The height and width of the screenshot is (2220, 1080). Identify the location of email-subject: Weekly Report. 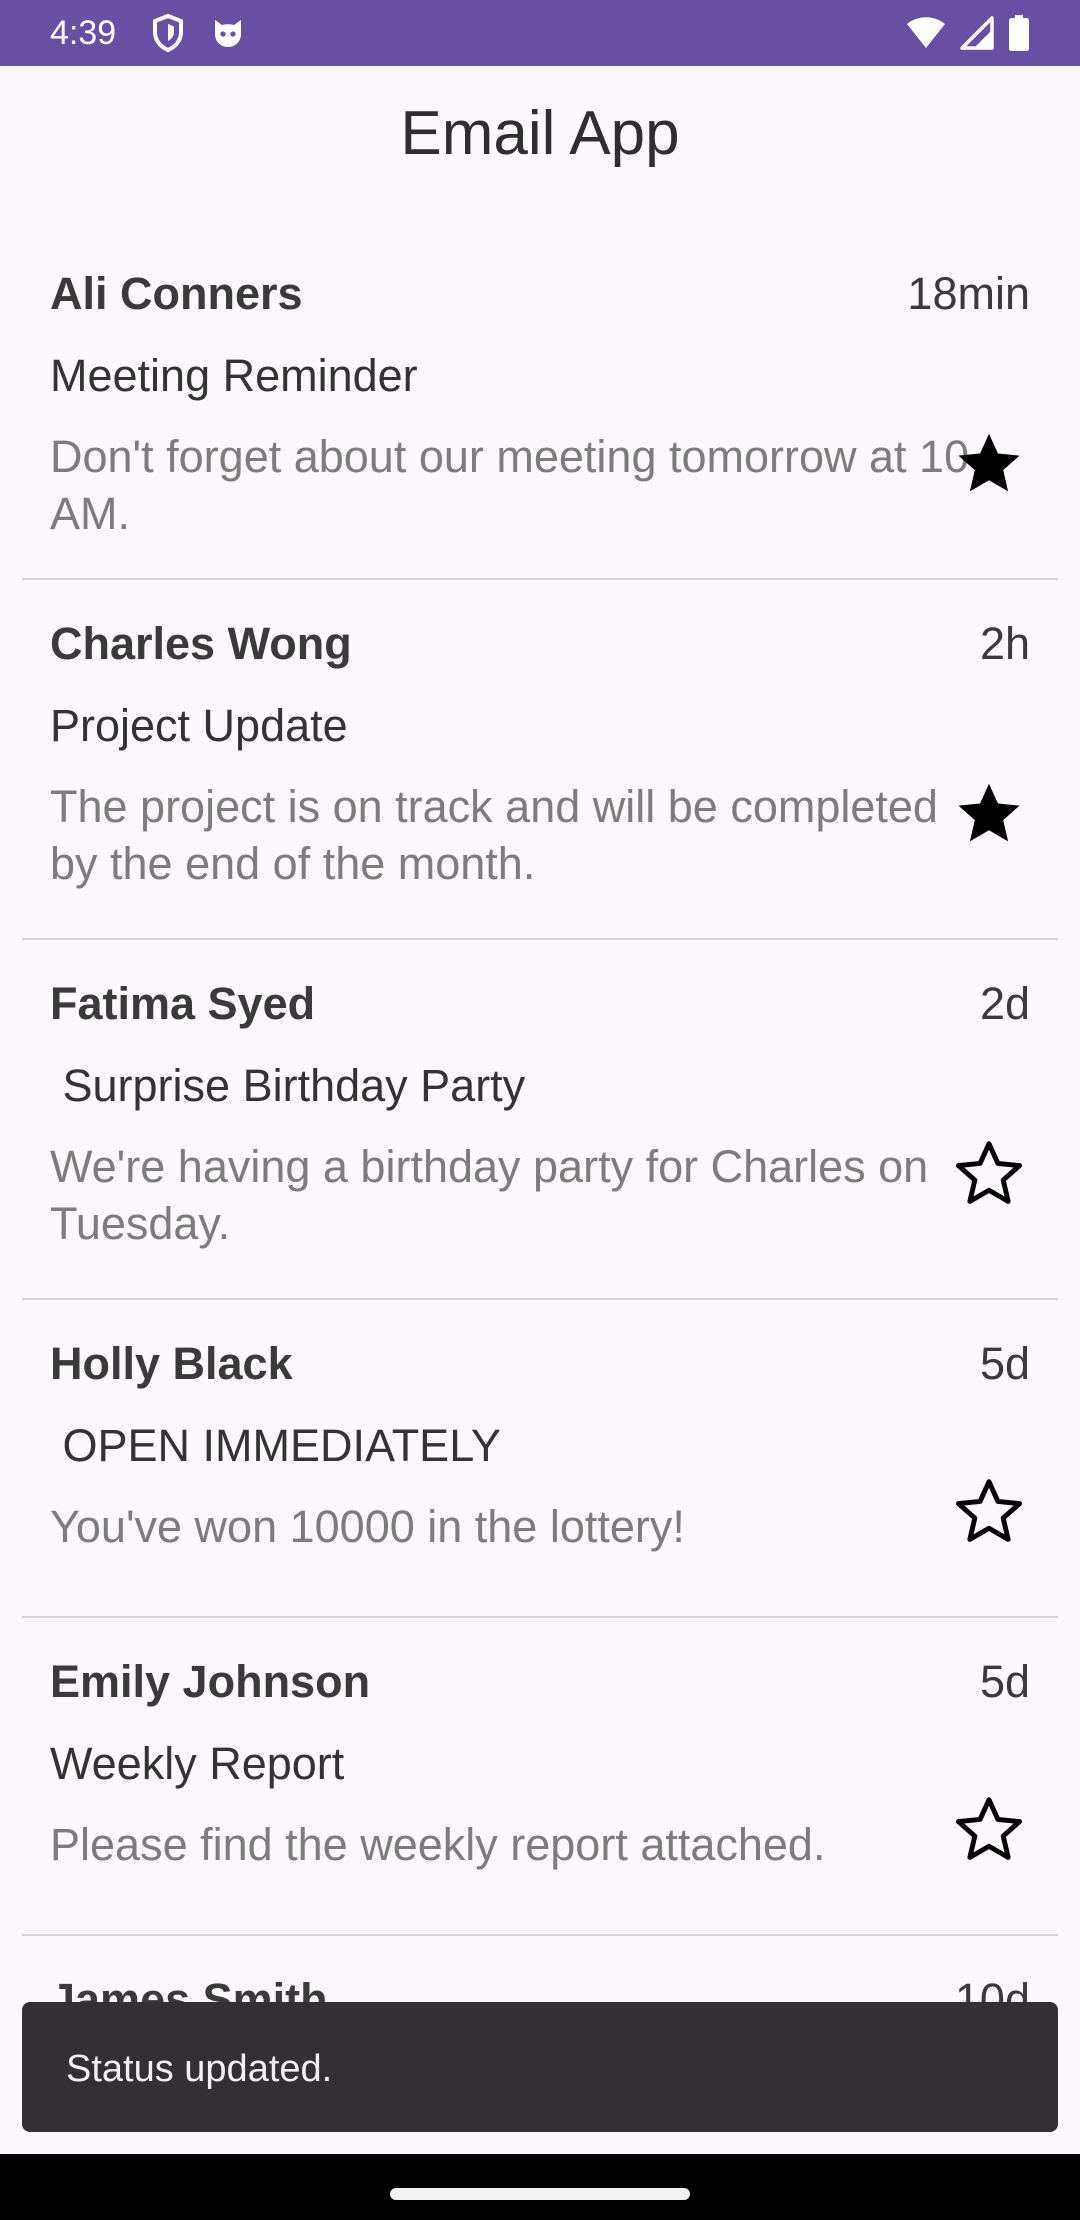
(197, 1763).